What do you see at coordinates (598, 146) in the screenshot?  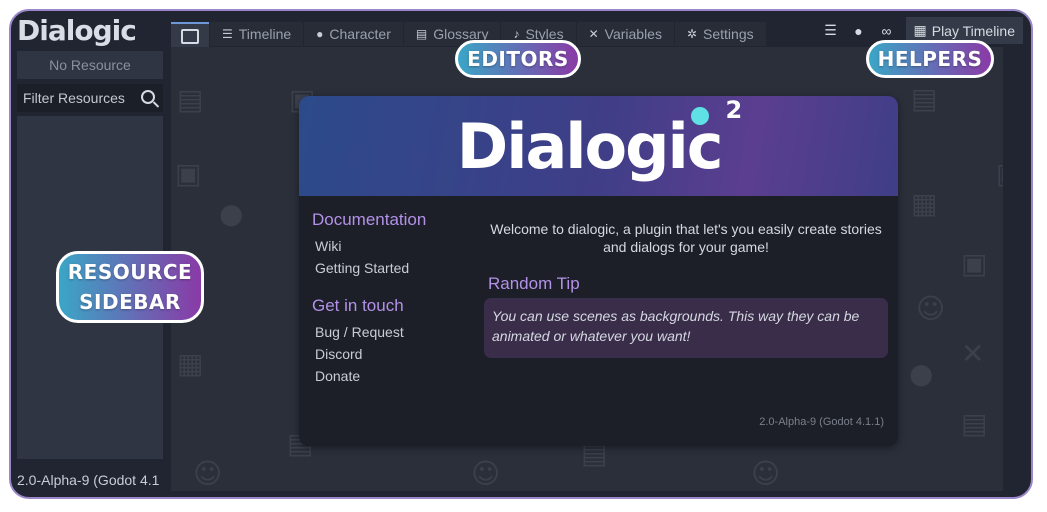 I see `welcome-banner: Dialogic 2` at bounding box center [598, 146].